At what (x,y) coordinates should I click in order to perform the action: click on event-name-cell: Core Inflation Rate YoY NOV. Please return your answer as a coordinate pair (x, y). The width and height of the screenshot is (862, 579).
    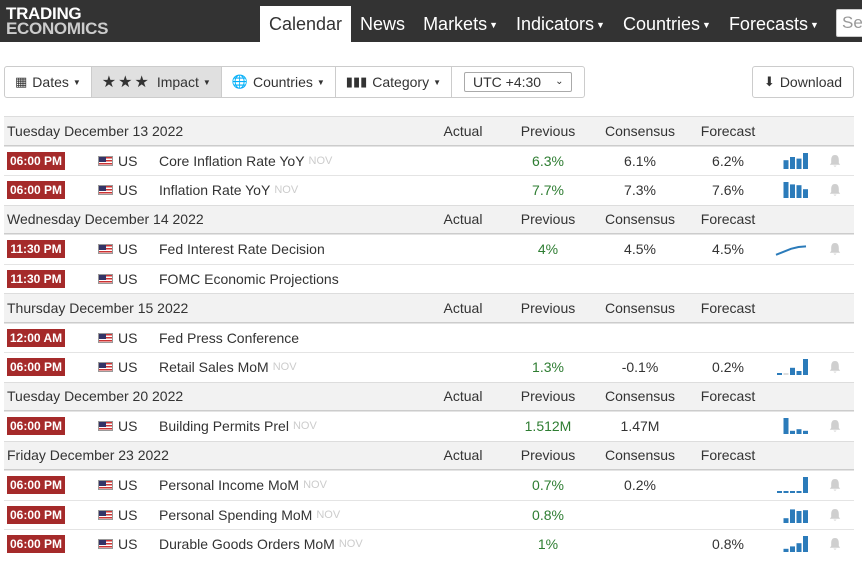
    Looking at the image, I should click on (245, 161).